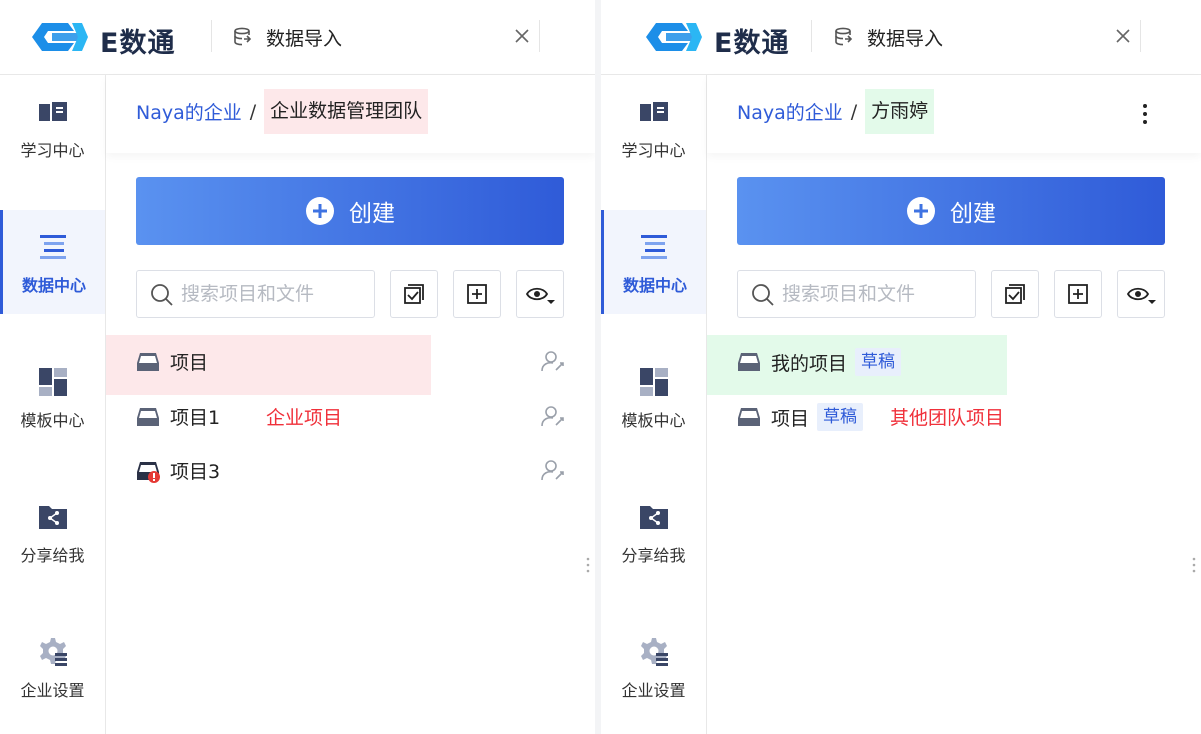 Image resolution: width=1201 pixels, height=734 pixels. What do you see at coordinates (148, 472) in the screenshot?
I see `project-box-error-icon` at bounding box center [148, 472].